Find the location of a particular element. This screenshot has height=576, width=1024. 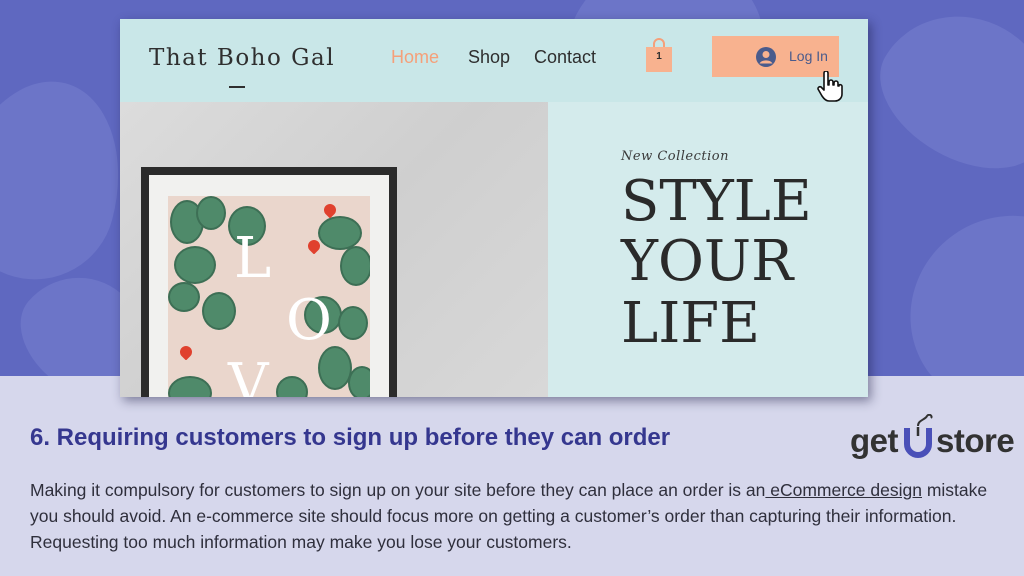

logo-text-store: store is located at coordinates (975, 440).